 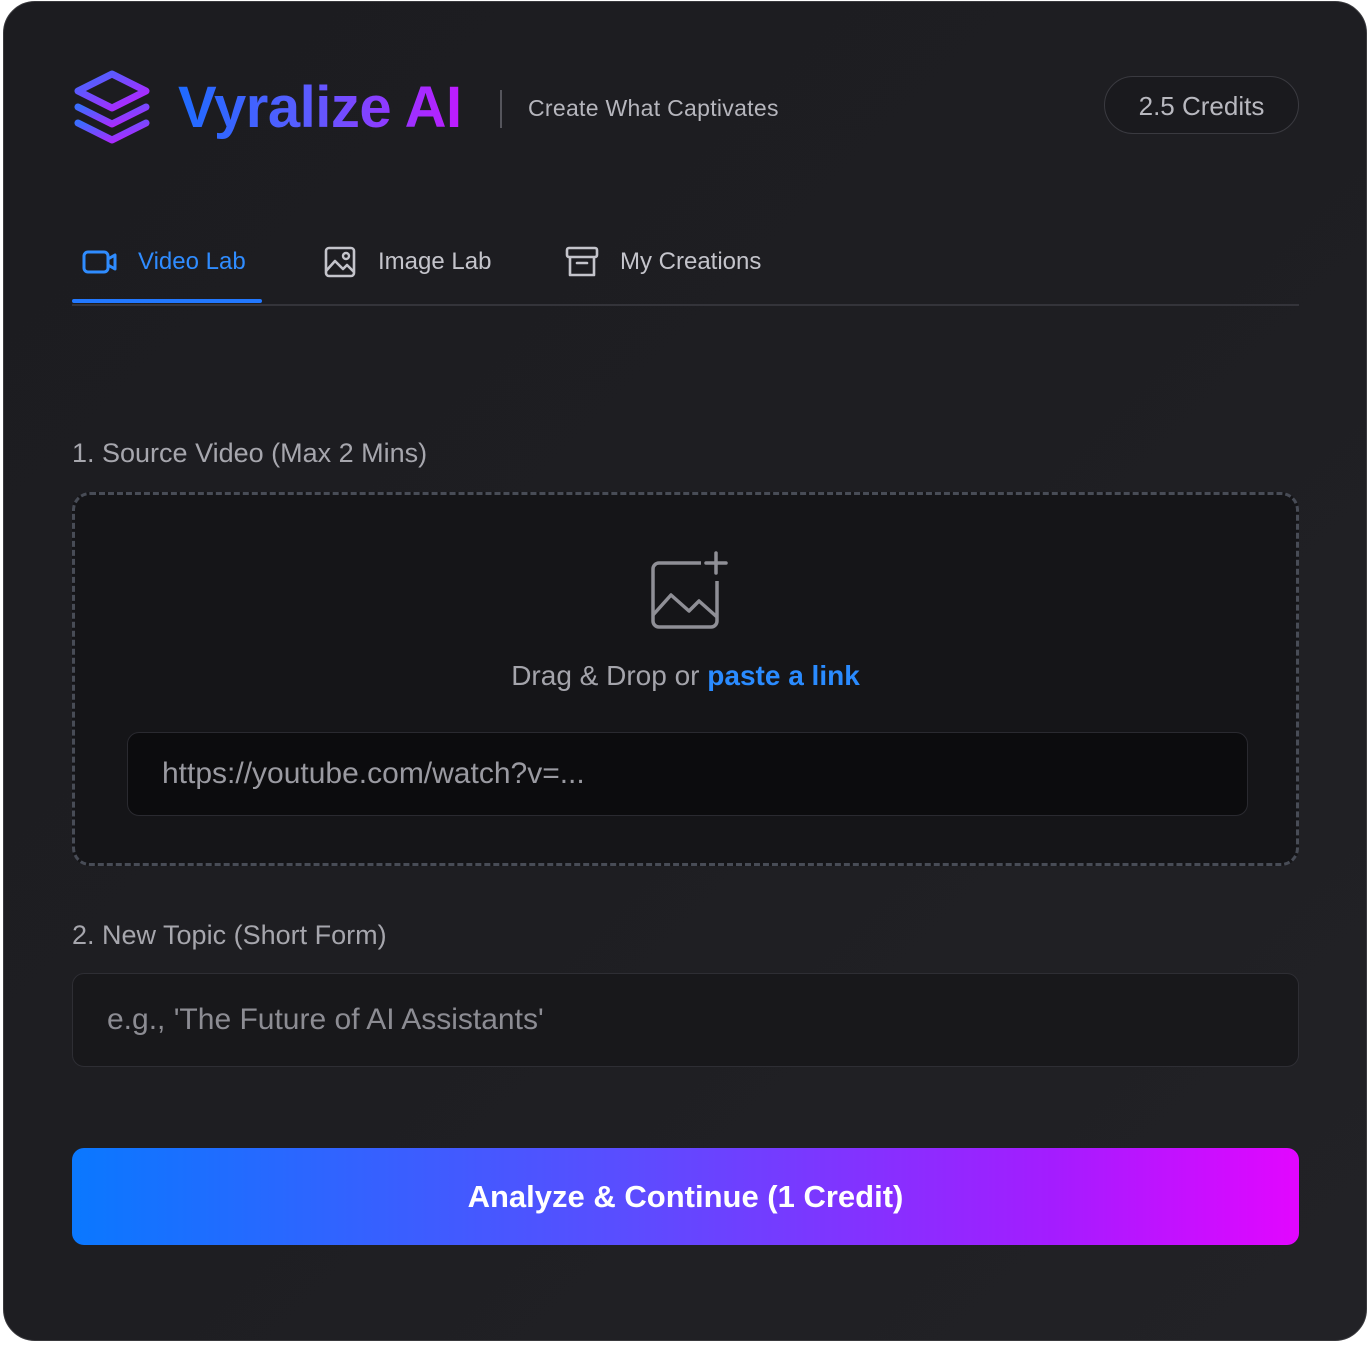 What do you see at coordinates (1201, 105) in the screenshot?
I see `credits-badge: 2.5 Credits` at bounding box center [1201, 105].